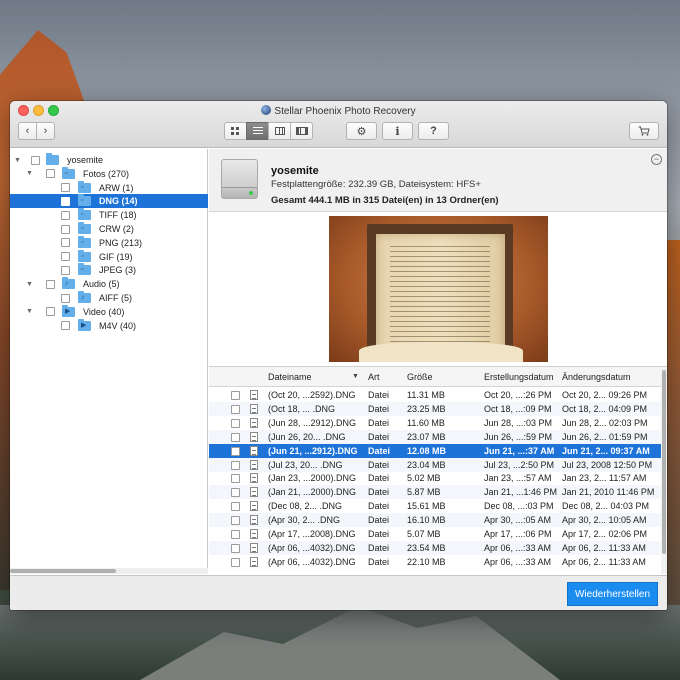 This screenshot has width=680, height=680. Describe the element at coordinates (361, 131) in the screenshot. I see `settings-button: ⚙` at that location.